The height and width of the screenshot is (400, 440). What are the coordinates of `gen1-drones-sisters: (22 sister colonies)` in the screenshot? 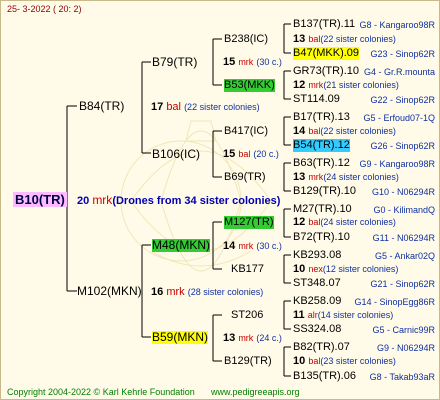 It's located at (222, 107).